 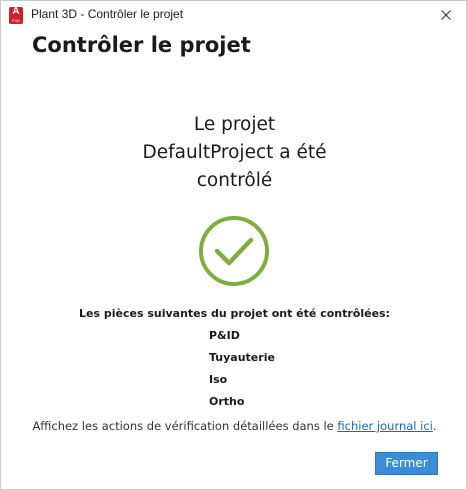 I want to click on app-icon: A P3D, so click(x=16, y=15).